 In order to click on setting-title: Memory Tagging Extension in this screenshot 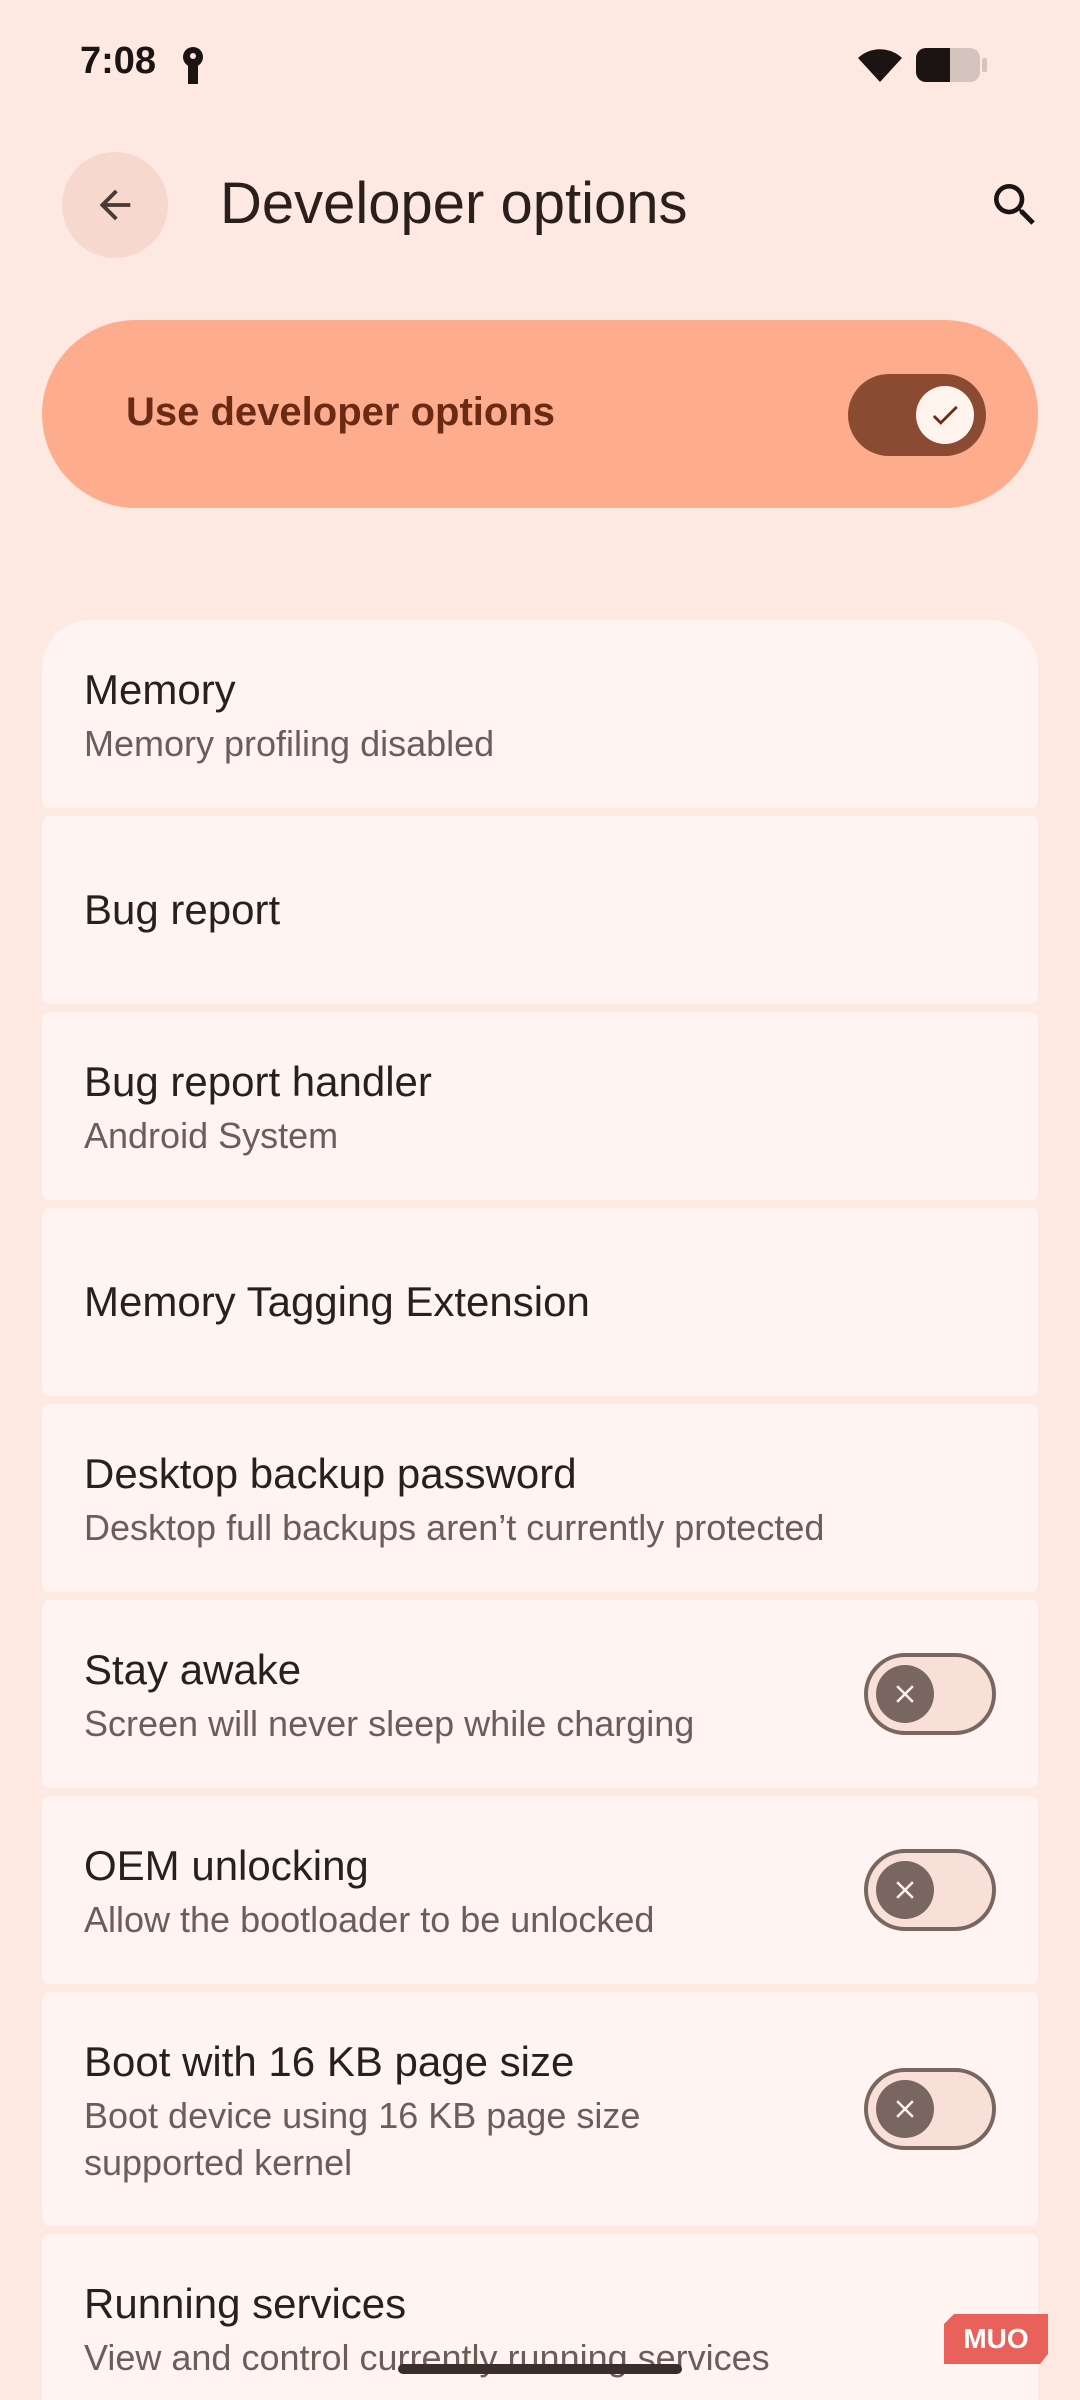, I will do `click(337, 1301)`.